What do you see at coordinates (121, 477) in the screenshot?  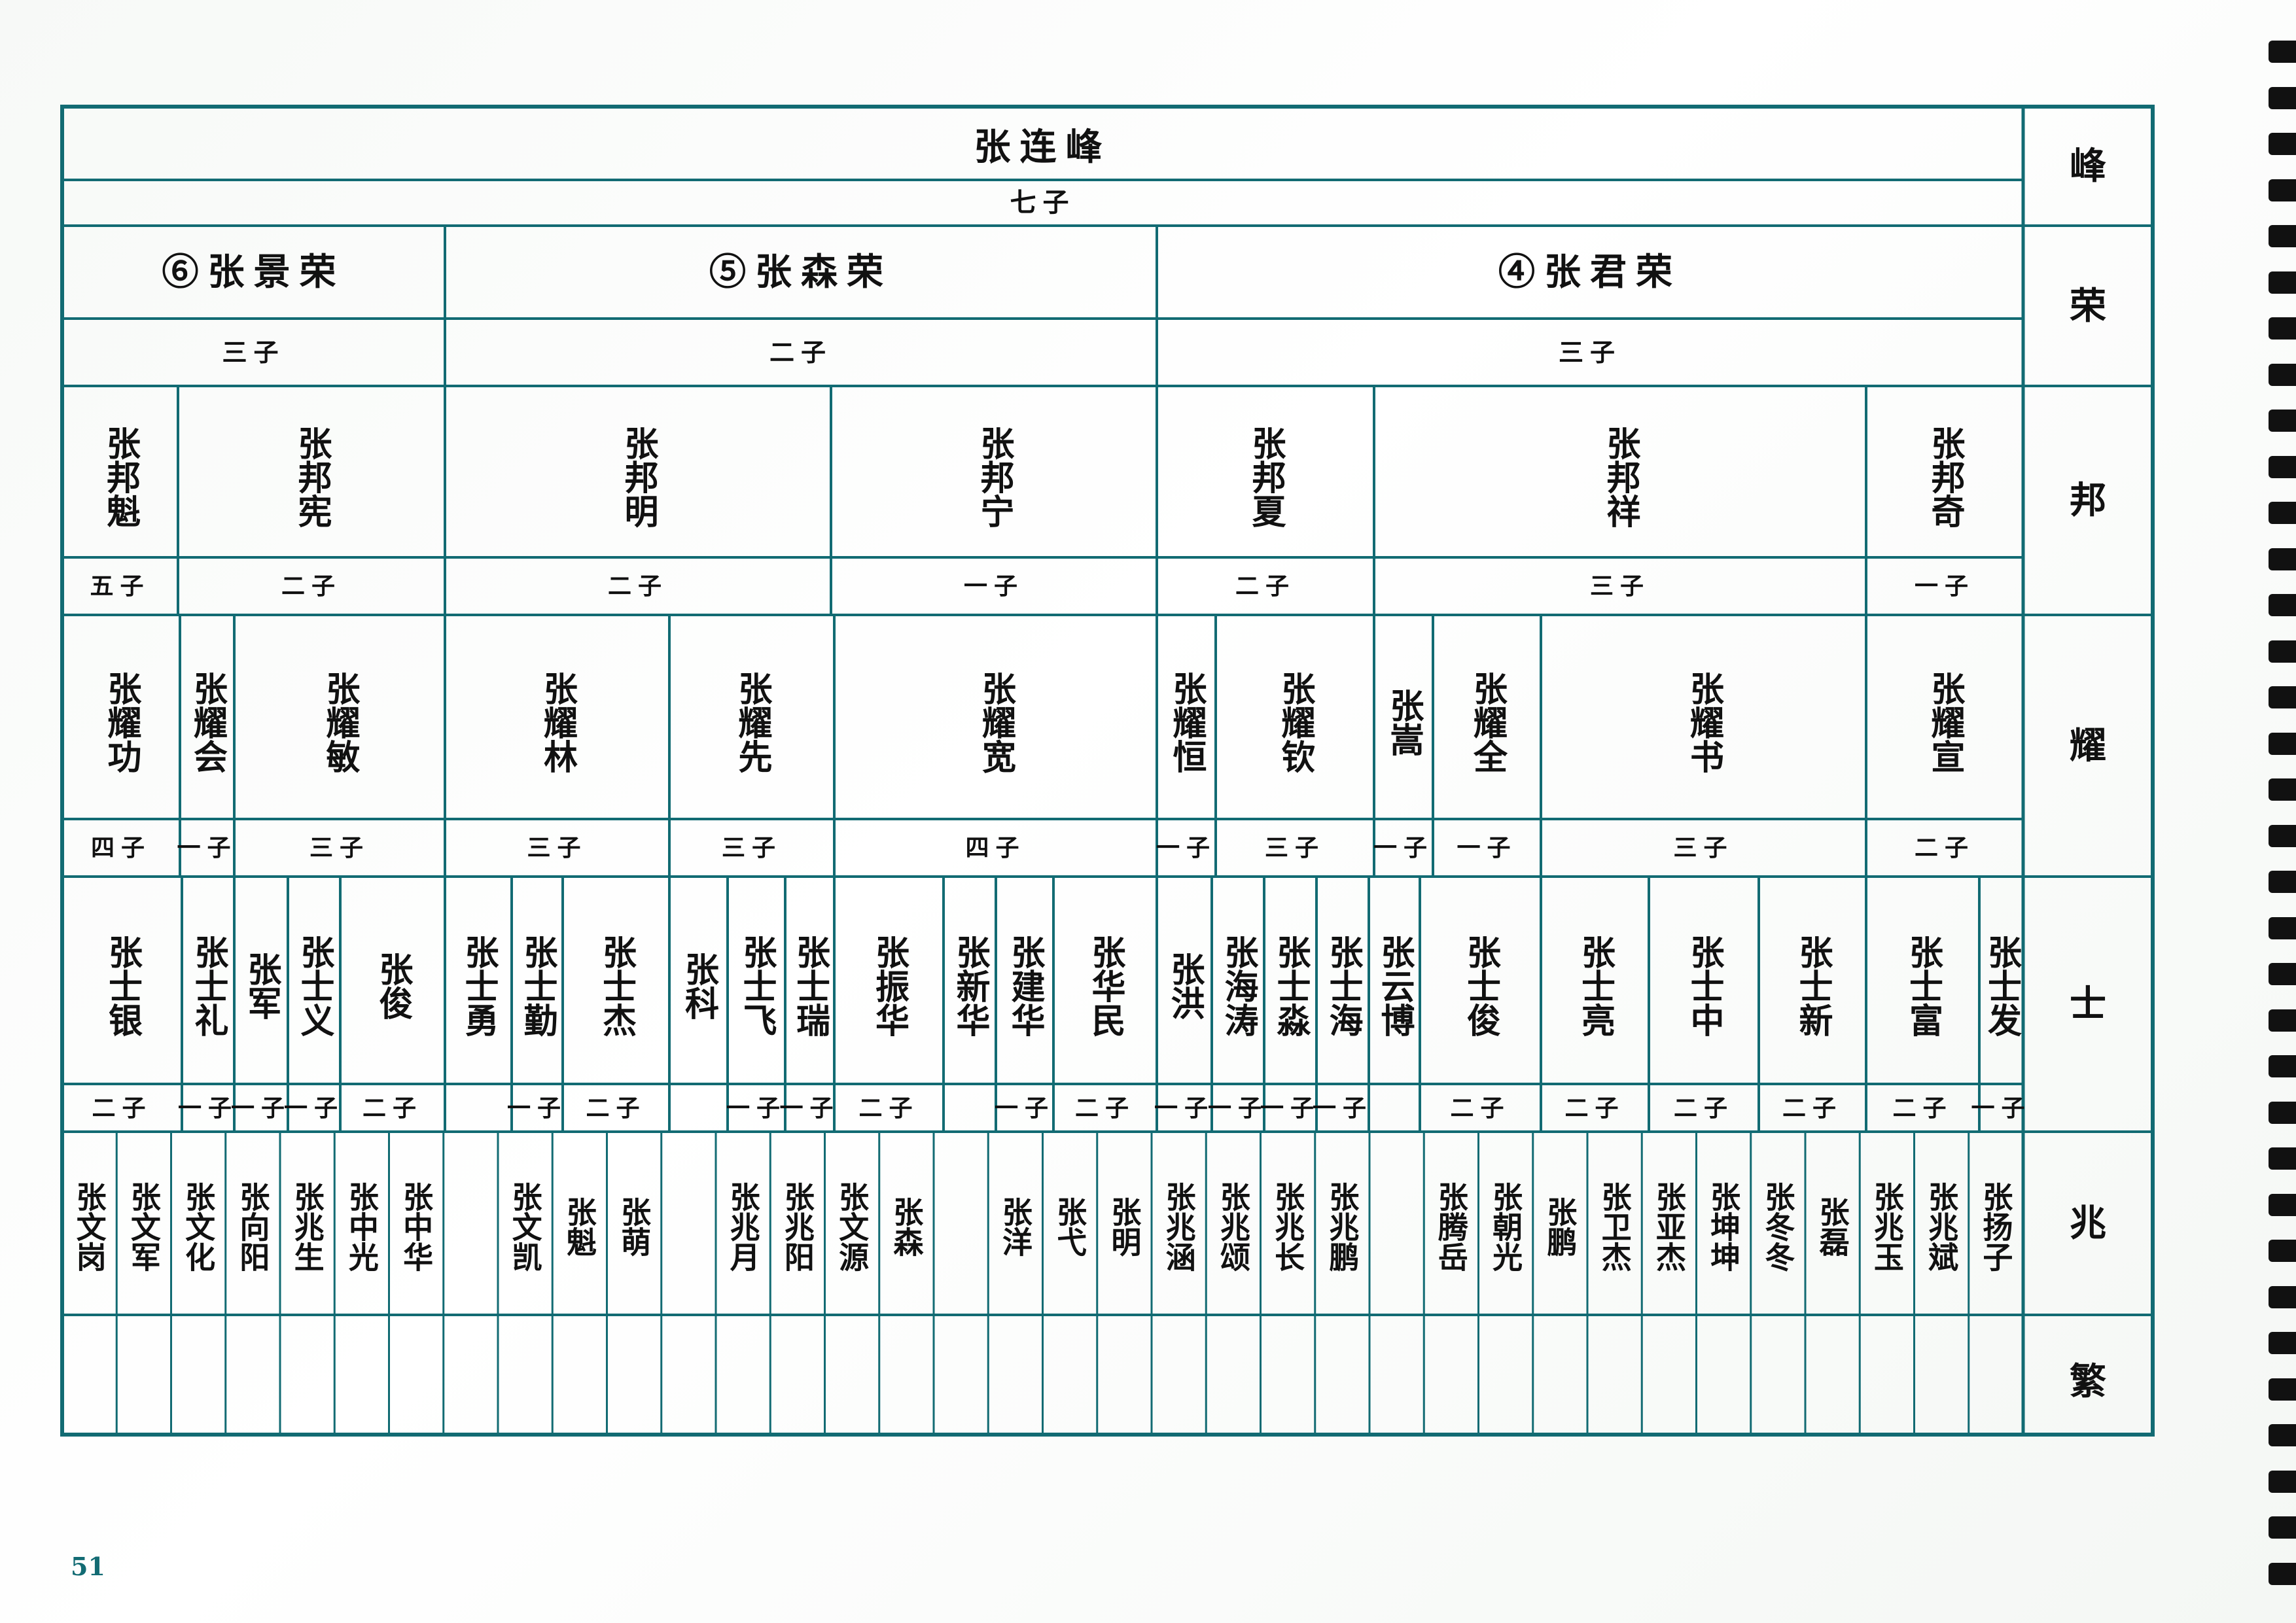 I see `person-name: 张邦魁` at bounding box center [121, 477].